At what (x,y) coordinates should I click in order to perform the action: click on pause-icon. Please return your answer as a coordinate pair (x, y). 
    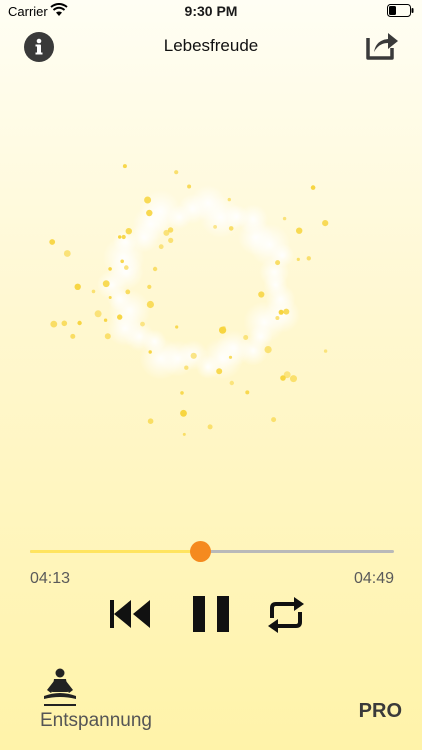
    Looking at the image, I should click on (211, 614).